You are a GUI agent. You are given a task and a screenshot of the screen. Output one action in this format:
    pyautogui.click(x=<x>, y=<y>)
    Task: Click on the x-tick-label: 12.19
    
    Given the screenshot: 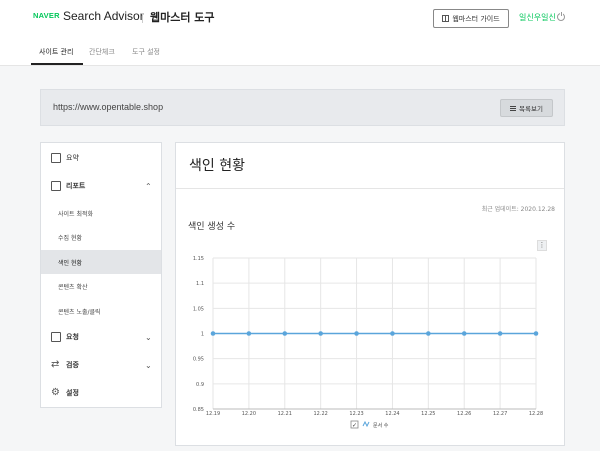 What is the action you would take?
    pyautogui.click(x=213, y=414)
    